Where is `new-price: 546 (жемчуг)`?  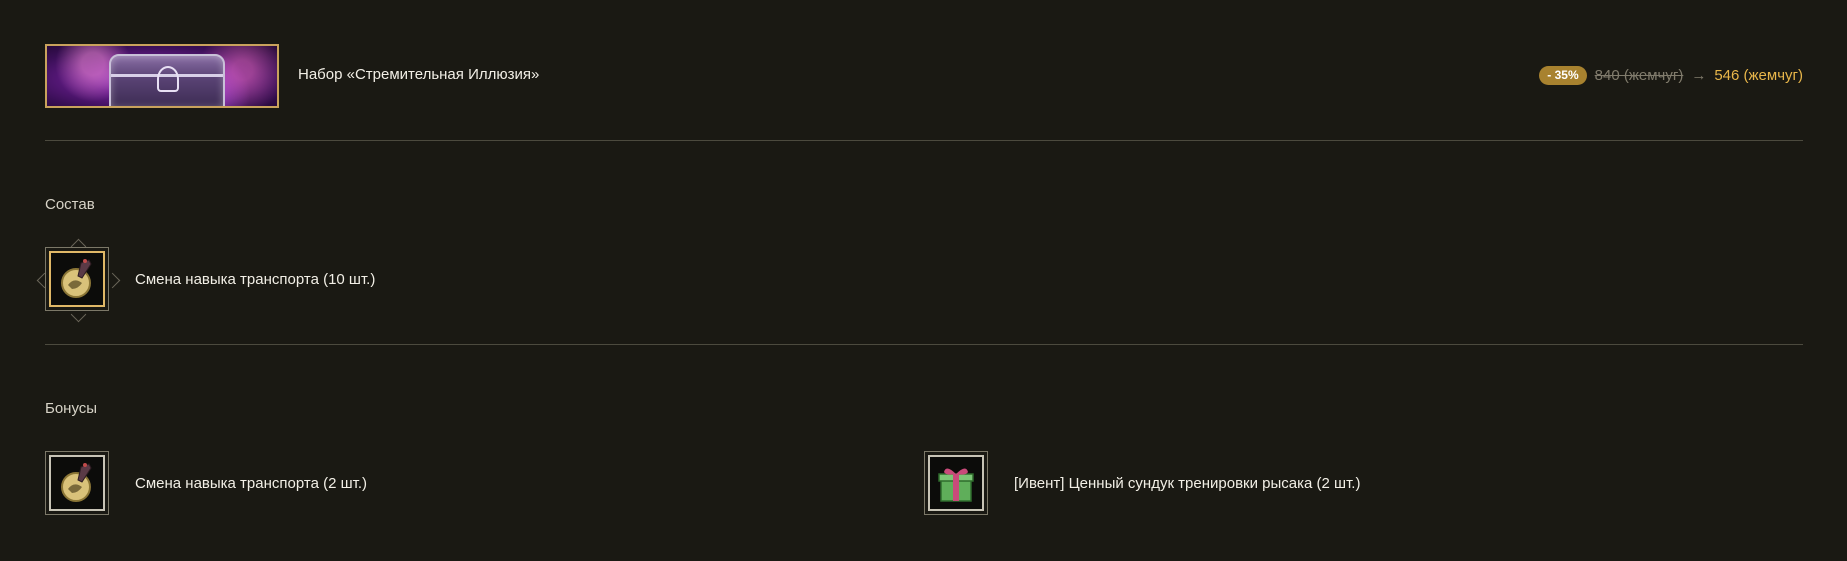
new-price: 546 (жемчуг) is located at coordinates (1758, 75).